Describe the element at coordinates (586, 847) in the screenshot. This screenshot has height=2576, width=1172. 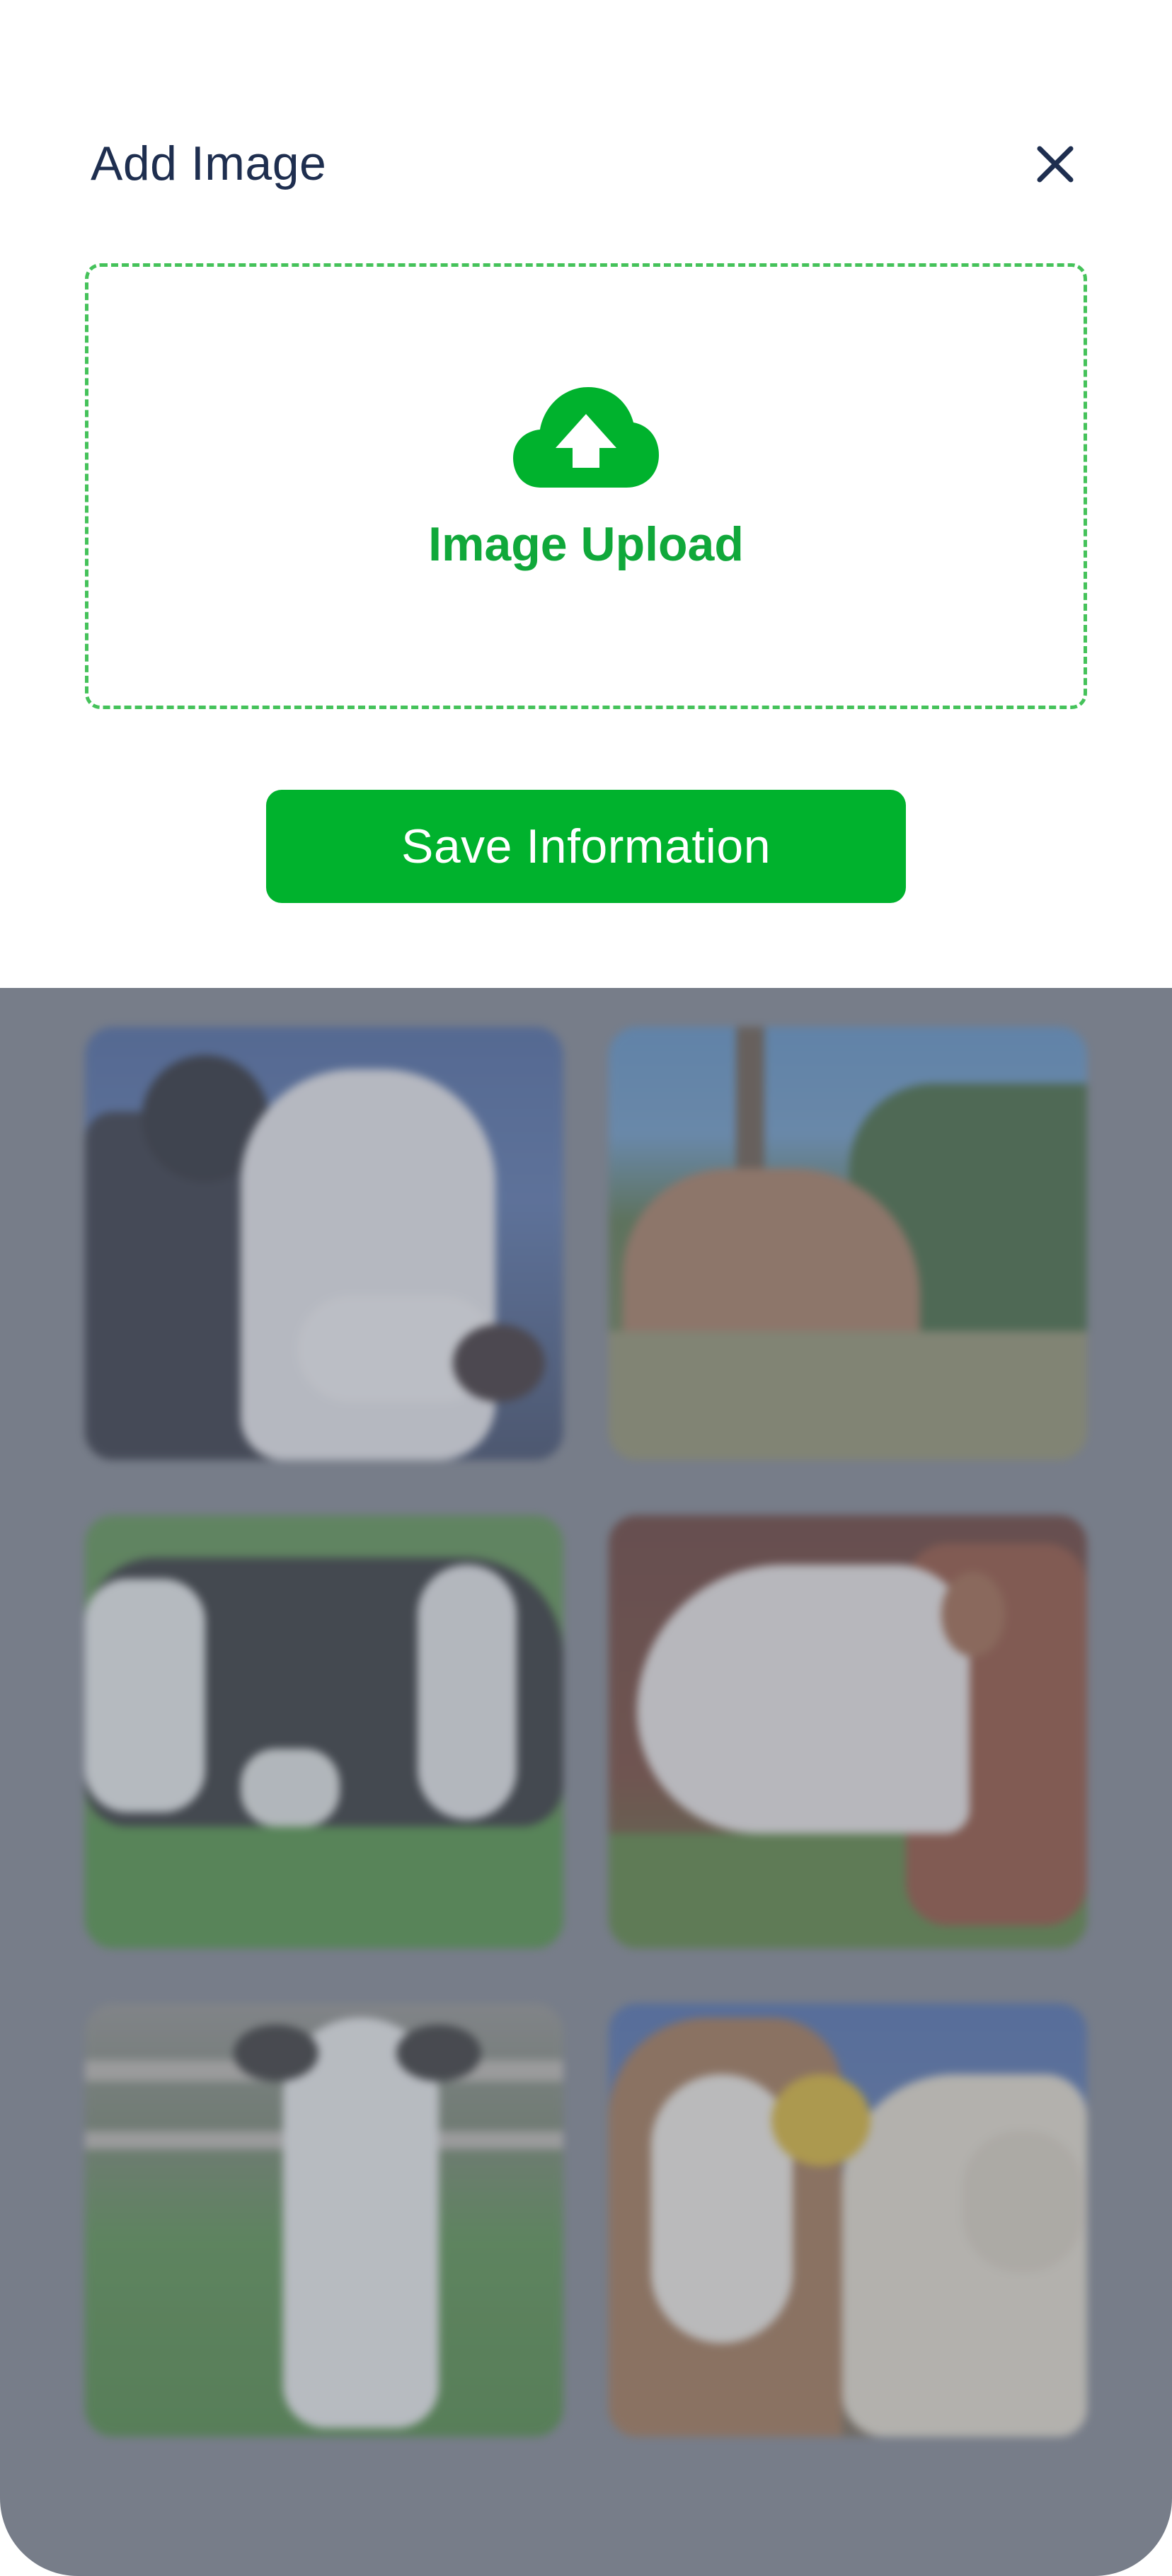
I see `save-information-button: Save Information` at that location.